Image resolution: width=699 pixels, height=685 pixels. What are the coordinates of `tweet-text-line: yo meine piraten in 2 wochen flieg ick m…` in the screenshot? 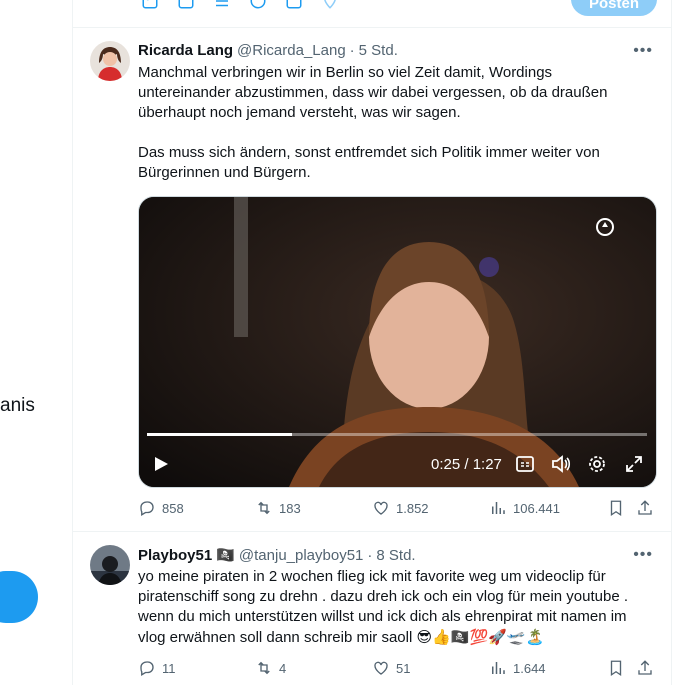 It's located at (372, 576).